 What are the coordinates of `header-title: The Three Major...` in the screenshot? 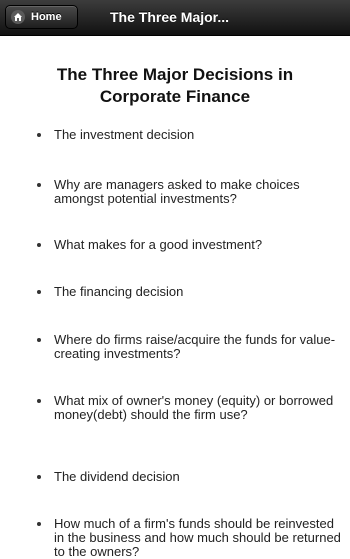 It's located at (170, 17).